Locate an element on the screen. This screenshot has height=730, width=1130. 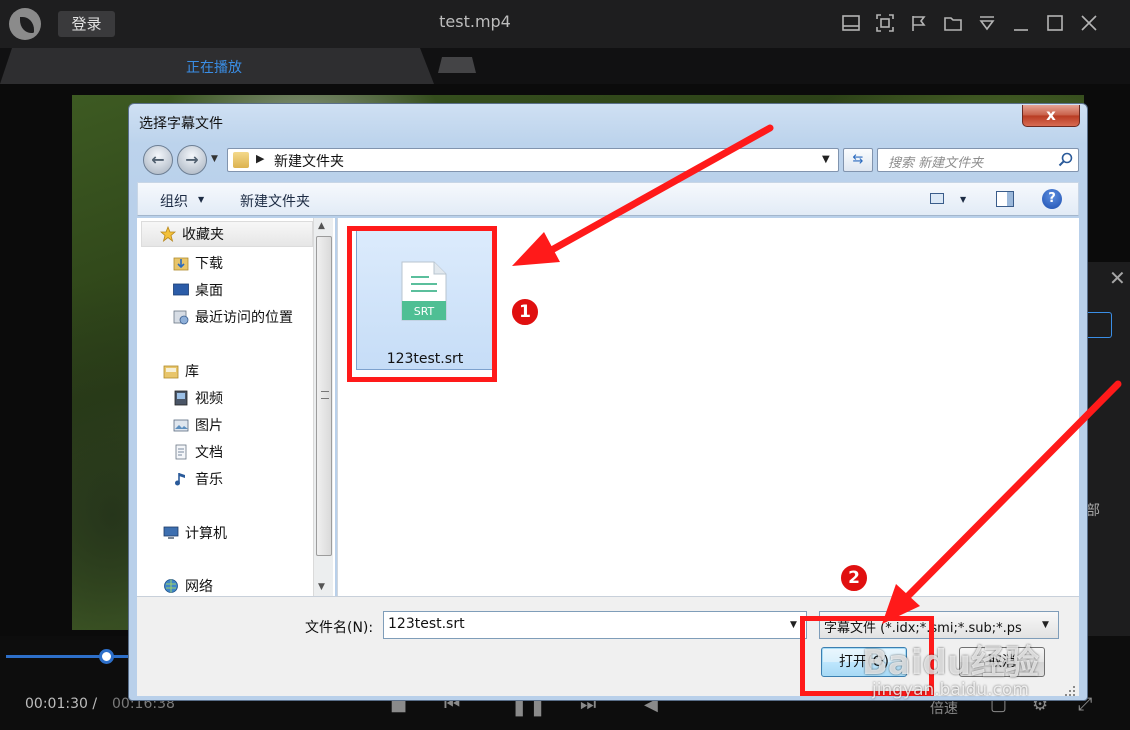
address-dropdown-icon: ▼ is located at coordinates (826, 159).